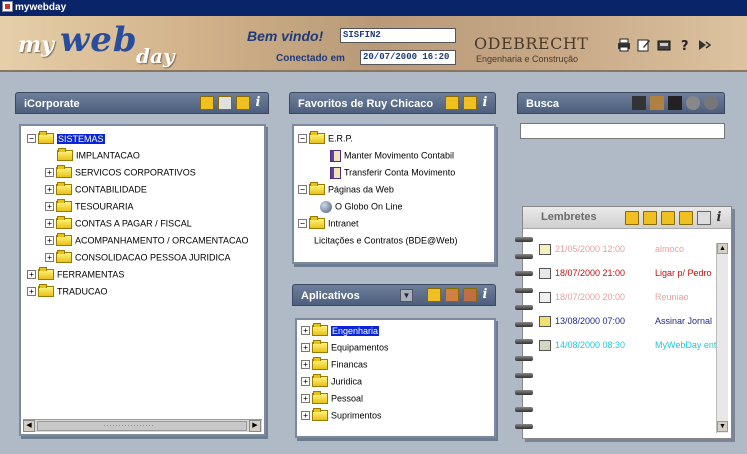 The image size is (747, 454). I want to click on erp-search-icon, so click(675, 103).